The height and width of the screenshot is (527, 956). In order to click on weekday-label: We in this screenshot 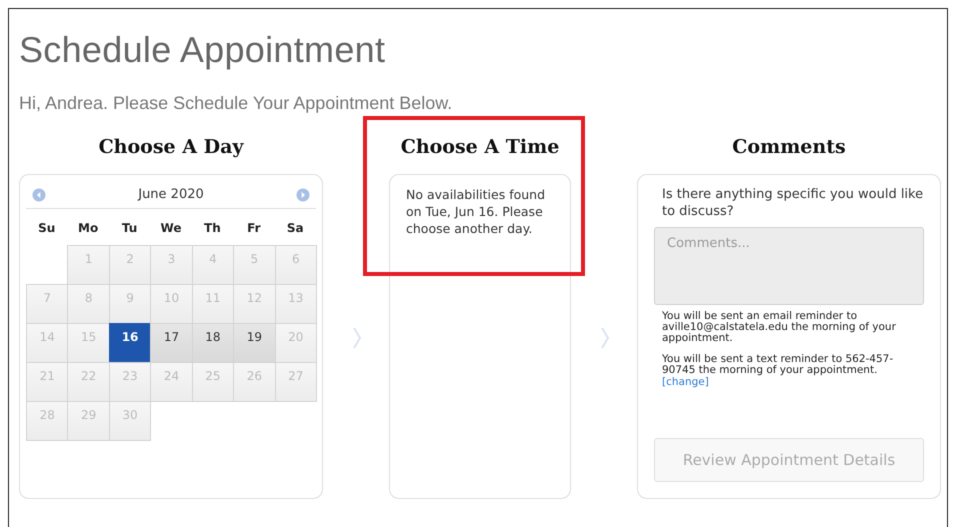, I will do `click(171, 228)`.